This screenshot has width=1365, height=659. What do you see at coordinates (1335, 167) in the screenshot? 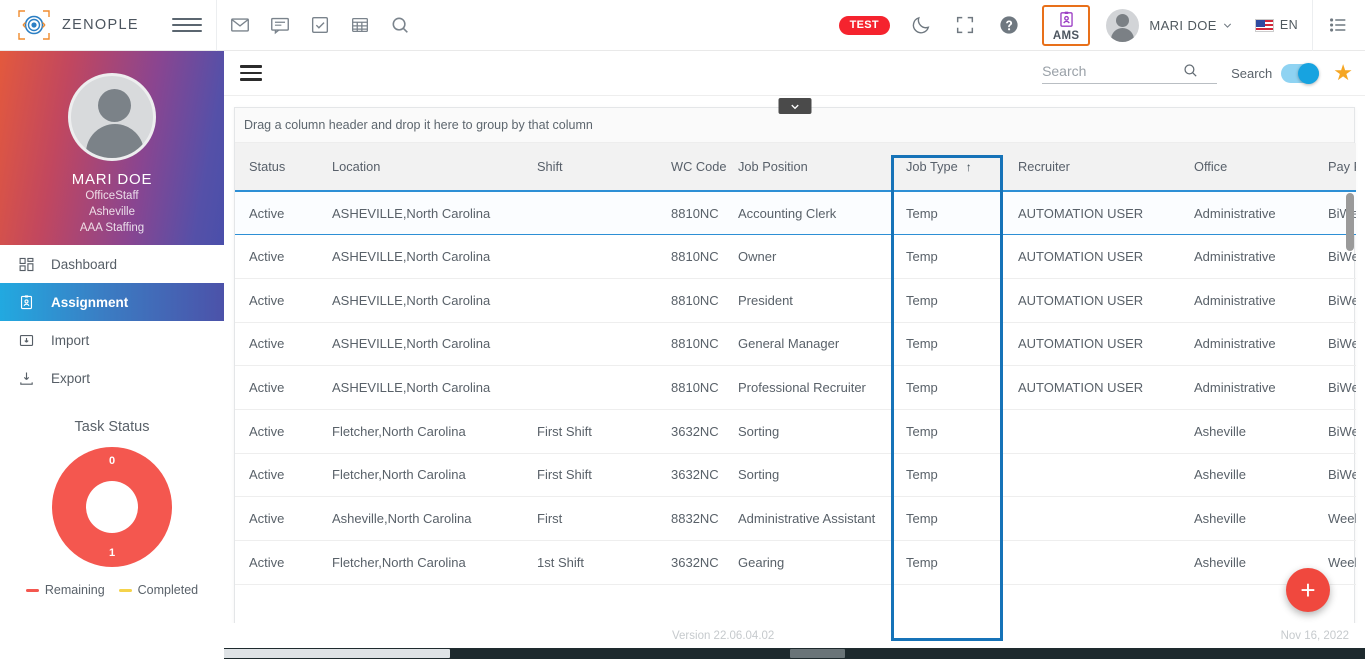
I see `column-header-pay-period: Pay Period` at bounding box center [1335, 167].